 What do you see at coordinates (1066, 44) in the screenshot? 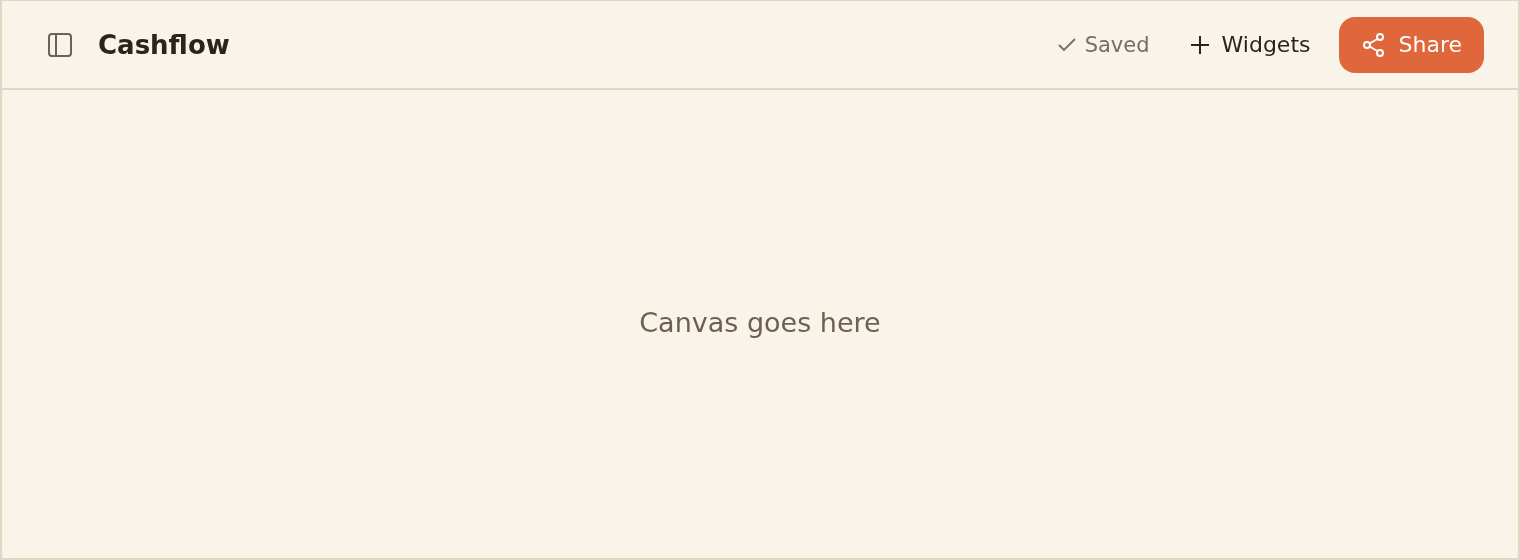
I see `checkmark-icon` at bounding box center [1066, 44].